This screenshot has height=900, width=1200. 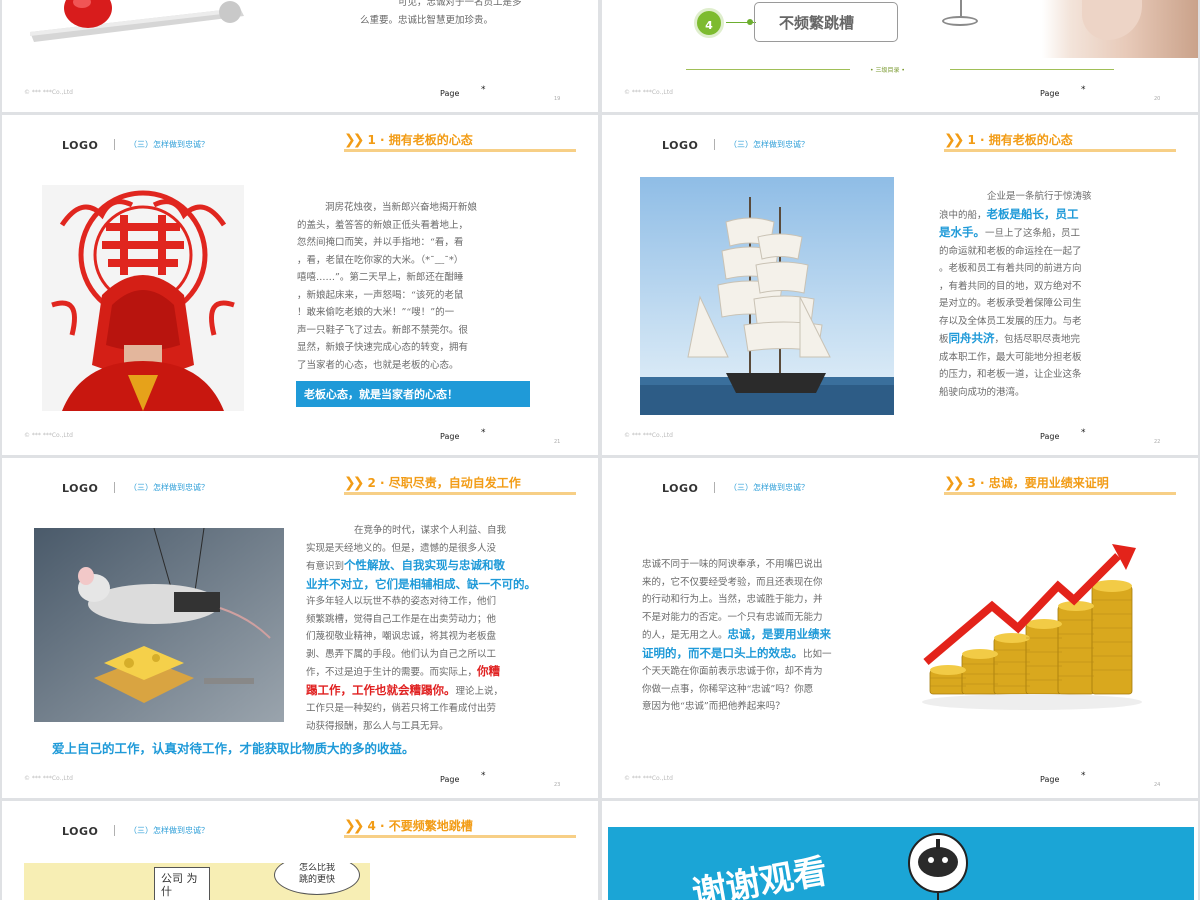 I want to click on highlight-self-realization: 个性解放、自我实现与忠诚和敬, so click(x=425, y=565).